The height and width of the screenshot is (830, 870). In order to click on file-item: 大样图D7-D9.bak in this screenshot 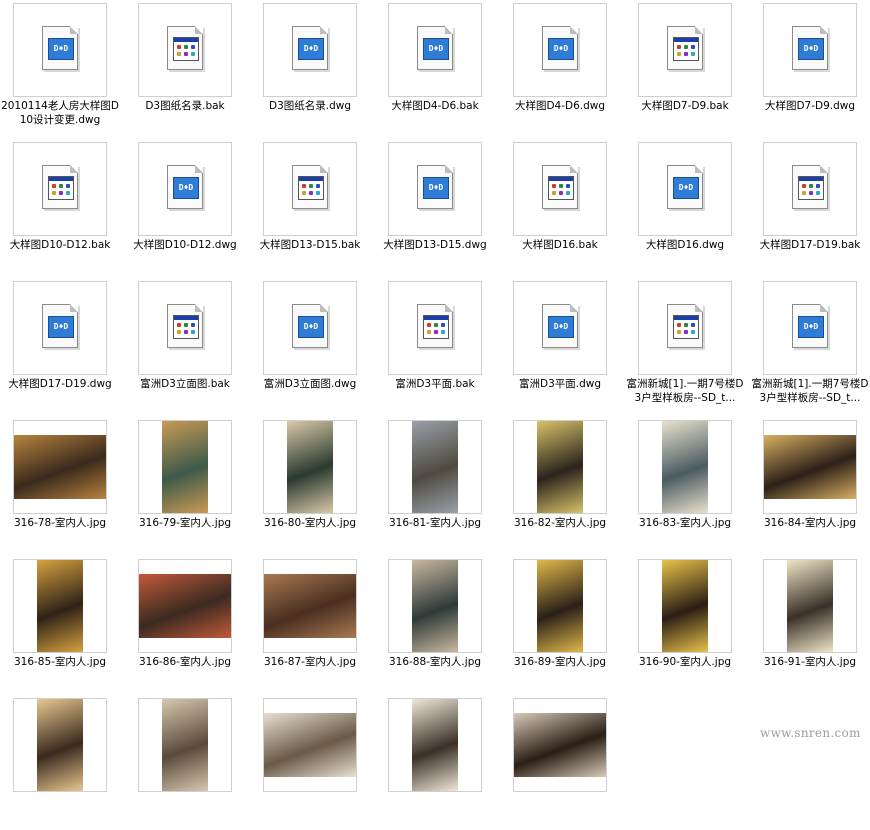, I will do `click(685, 67)`.